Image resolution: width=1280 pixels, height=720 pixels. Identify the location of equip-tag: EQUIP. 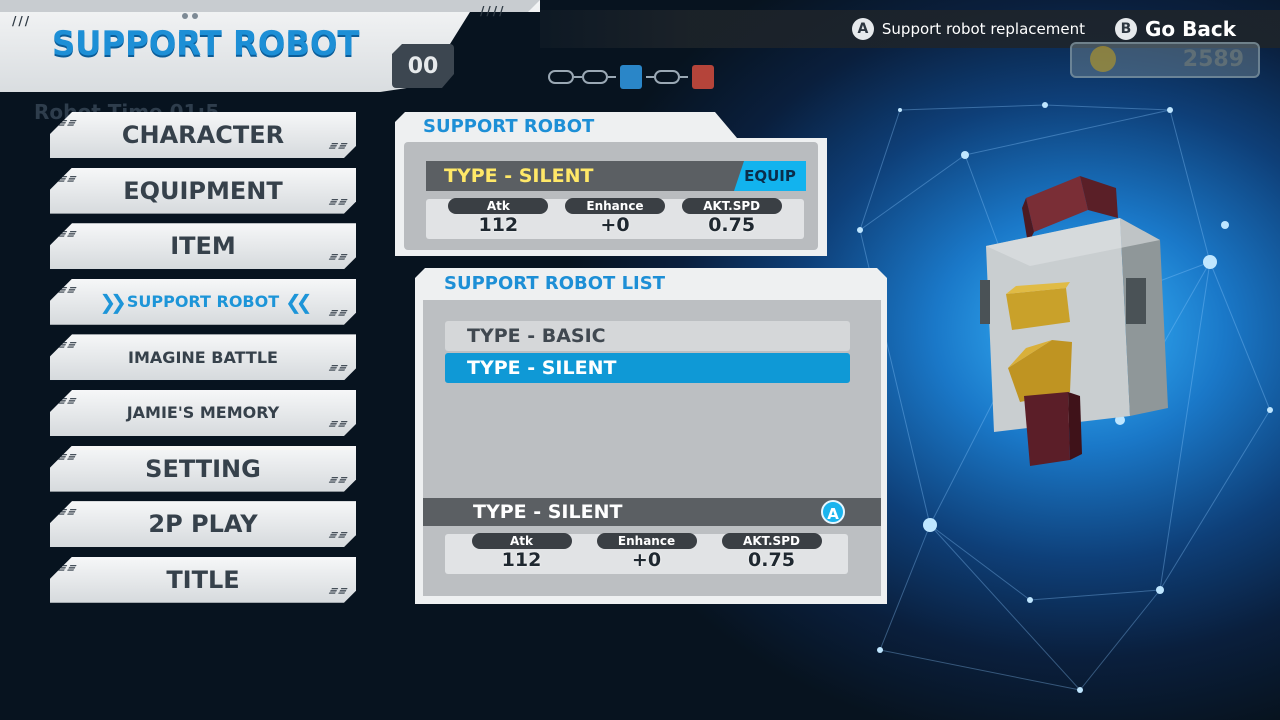
(770, 176).